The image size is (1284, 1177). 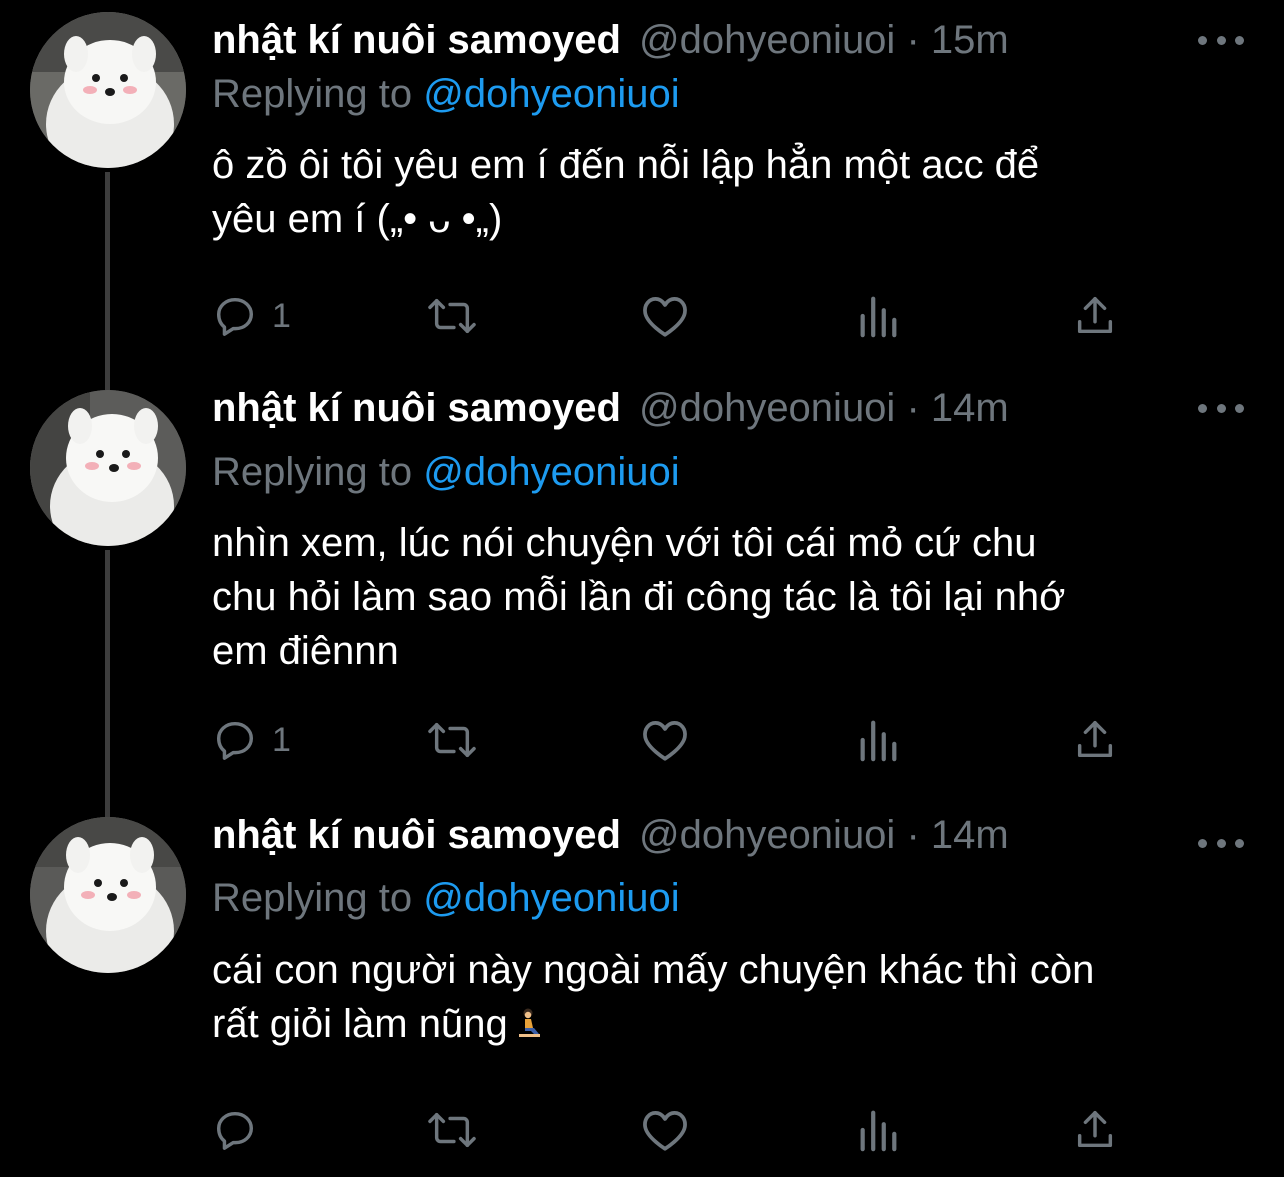 I want to click on person-kneeling-emoji-icon, so click(x=529, y=1028).